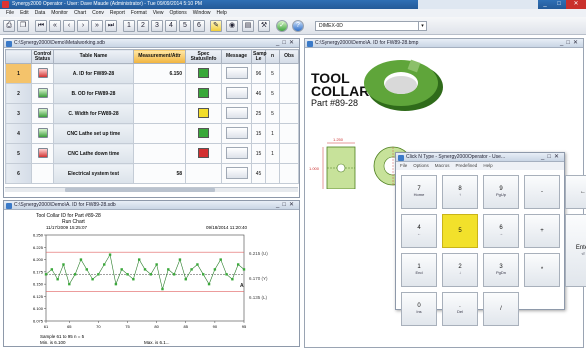 The image size is (586, 350). Describe the element at coordinates (41, 26) in the screenshot. I see `first-icon: ⏮` at that location.